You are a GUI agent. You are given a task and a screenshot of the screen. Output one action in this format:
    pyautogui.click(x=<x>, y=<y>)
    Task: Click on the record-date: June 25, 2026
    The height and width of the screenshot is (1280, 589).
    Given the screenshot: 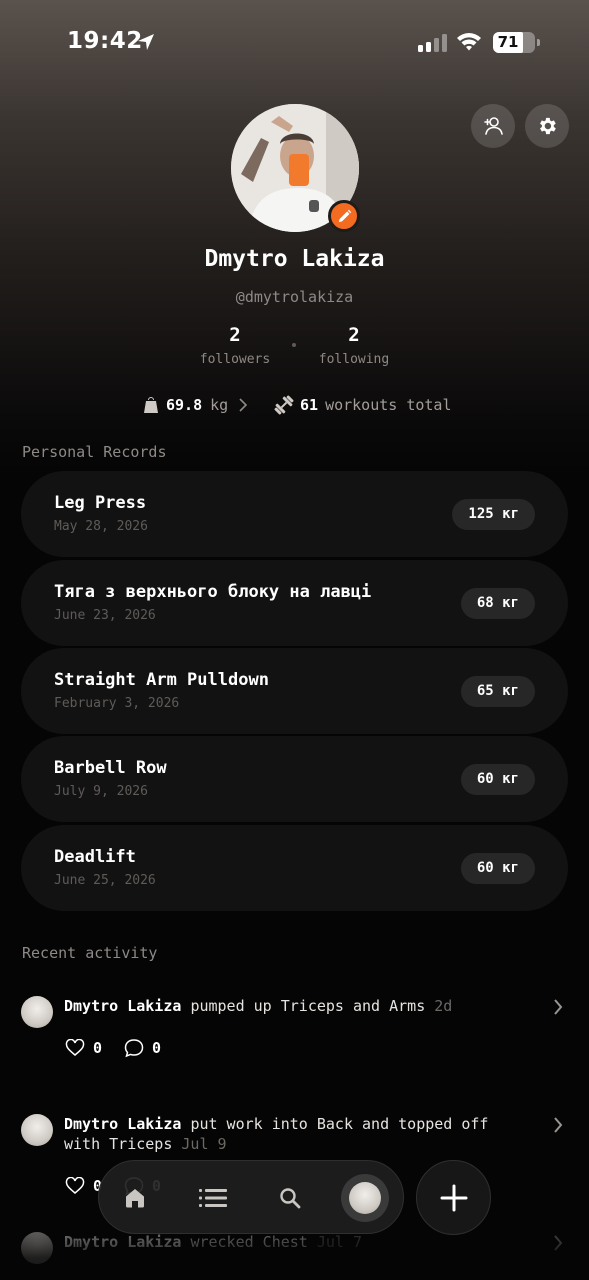 What is the action you would take?
    pyautogui.click(x=105, y=880)
    